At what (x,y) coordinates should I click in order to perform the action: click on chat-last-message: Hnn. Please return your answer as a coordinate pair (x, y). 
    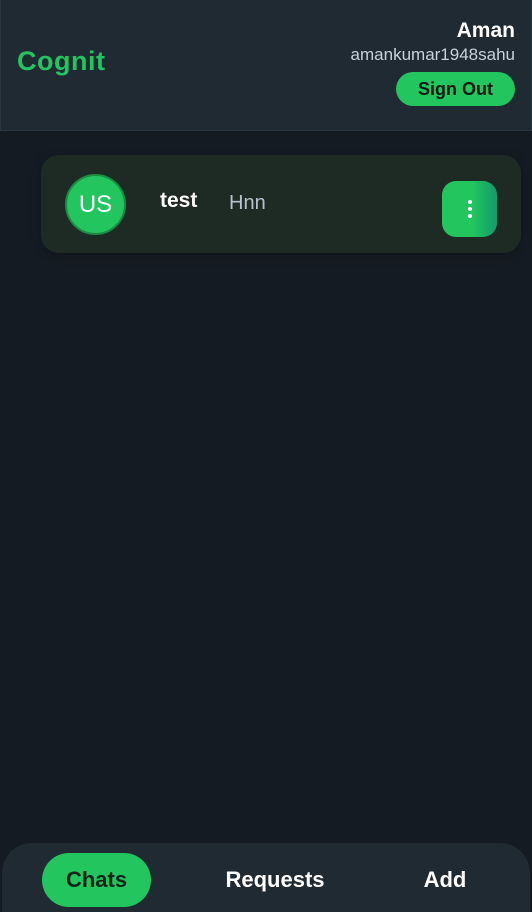
    Looking at the image, I should click on (247, 203).